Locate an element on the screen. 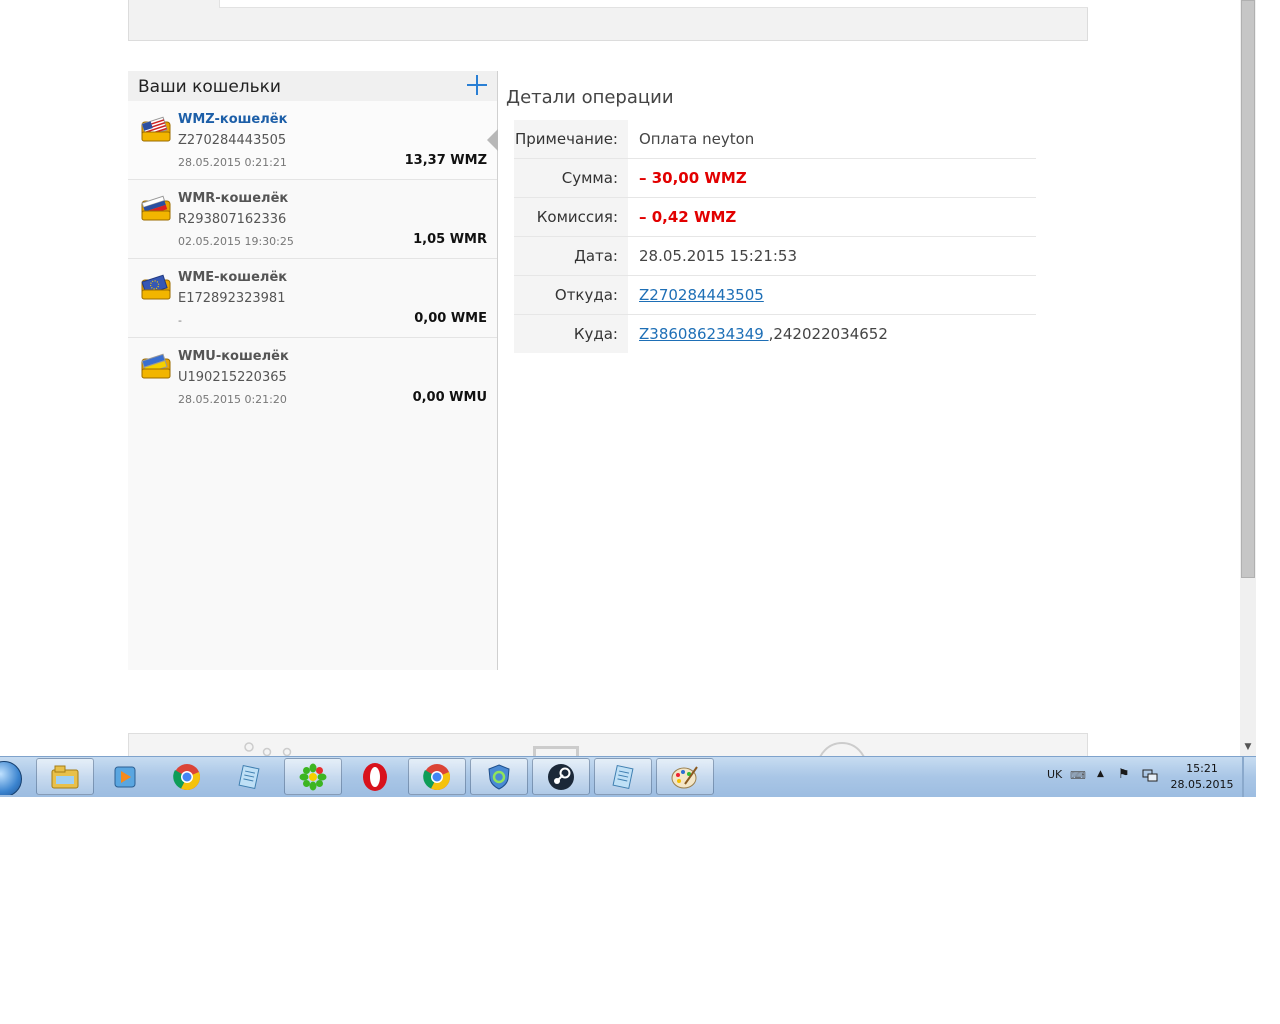 This screenshot has width=1280, height=1024. from-wallet-link: Z270284443505 is located at coordinates (701, 295).